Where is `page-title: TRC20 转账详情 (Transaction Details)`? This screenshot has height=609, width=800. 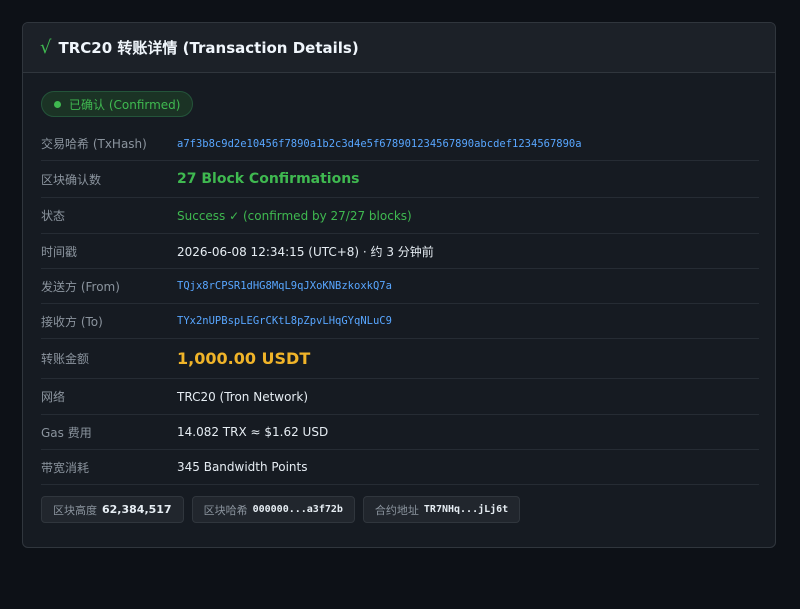
page-title: TRC20 转账详情 (Transaction Details) is located at coordinates (208, 48).